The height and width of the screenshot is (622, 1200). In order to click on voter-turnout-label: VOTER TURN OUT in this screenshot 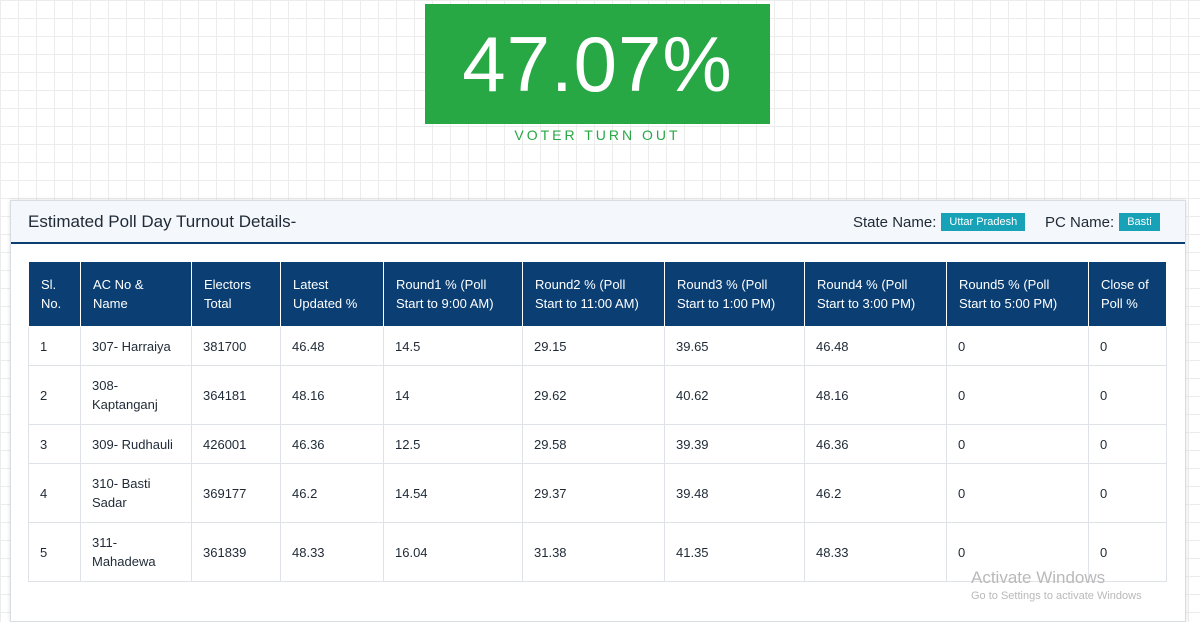, I will do `click(597, 135)`.